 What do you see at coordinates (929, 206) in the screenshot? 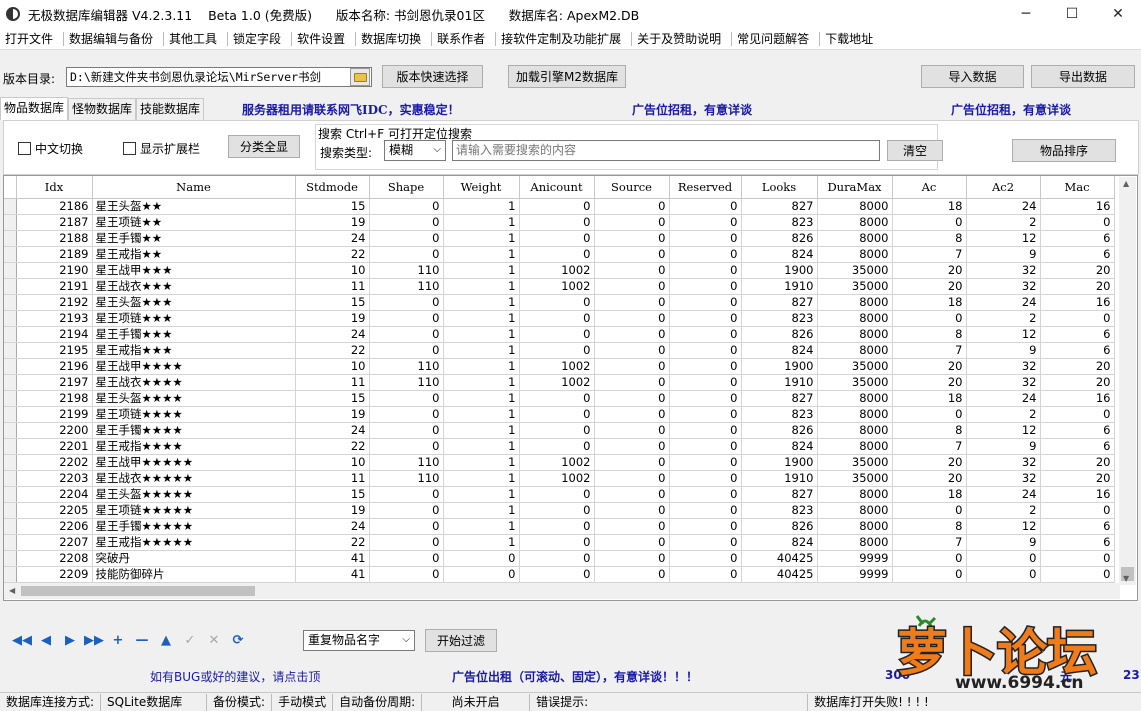
I see `cell-ac: 18` at bounding box center [929, 206].